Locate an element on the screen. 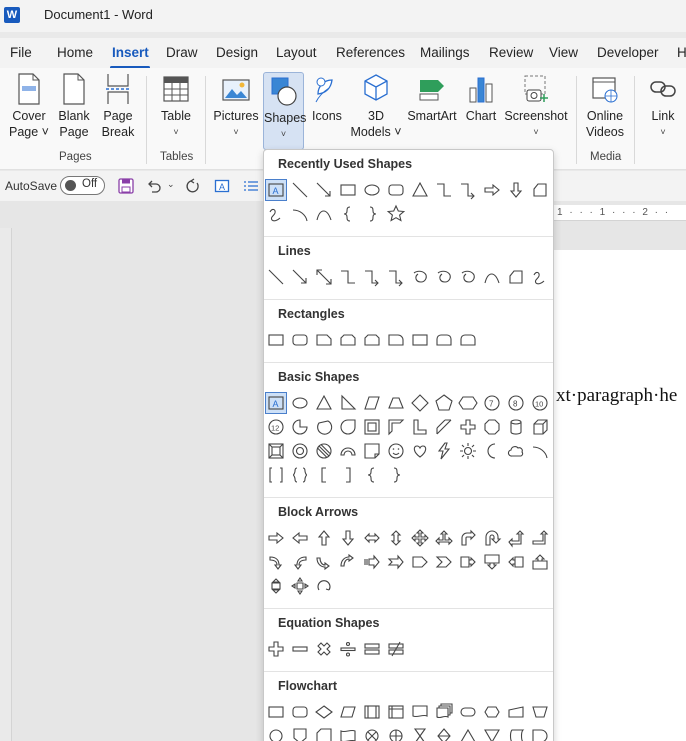  shape-arrowline-icon is located at coordinates (324, 190).